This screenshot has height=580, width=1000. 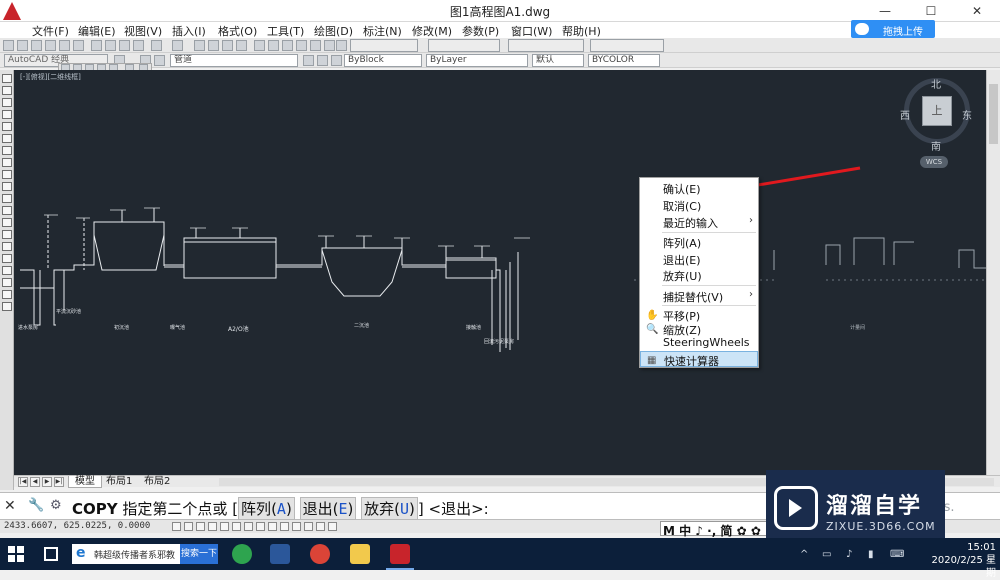 I want to click on color-combo: ByBlock, so click(x=383, y=60).